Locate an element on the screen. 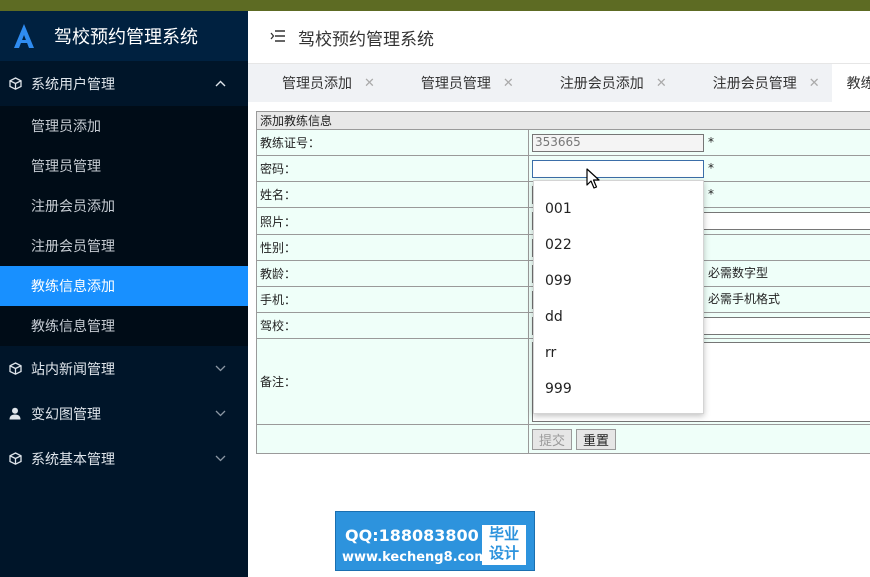 This screenshot has width=870, height=577. tab-label: 注册会员管理 is located at coordinates (754, 84).